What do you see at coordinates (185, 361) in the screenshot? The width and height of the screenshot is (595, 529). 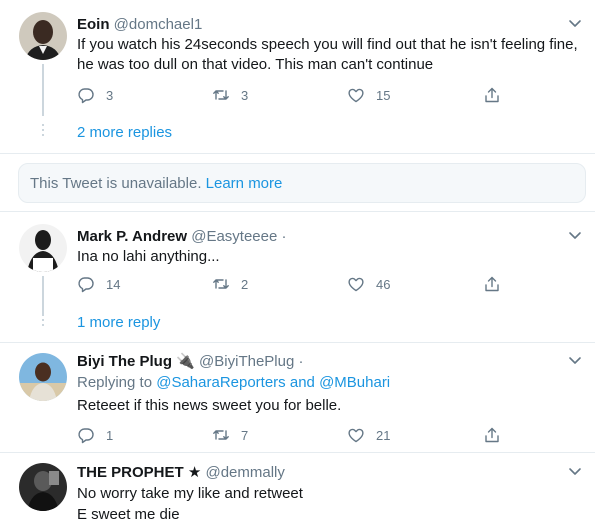 I see `plug-emoji: 🔌` at bounding box center [185, 361].